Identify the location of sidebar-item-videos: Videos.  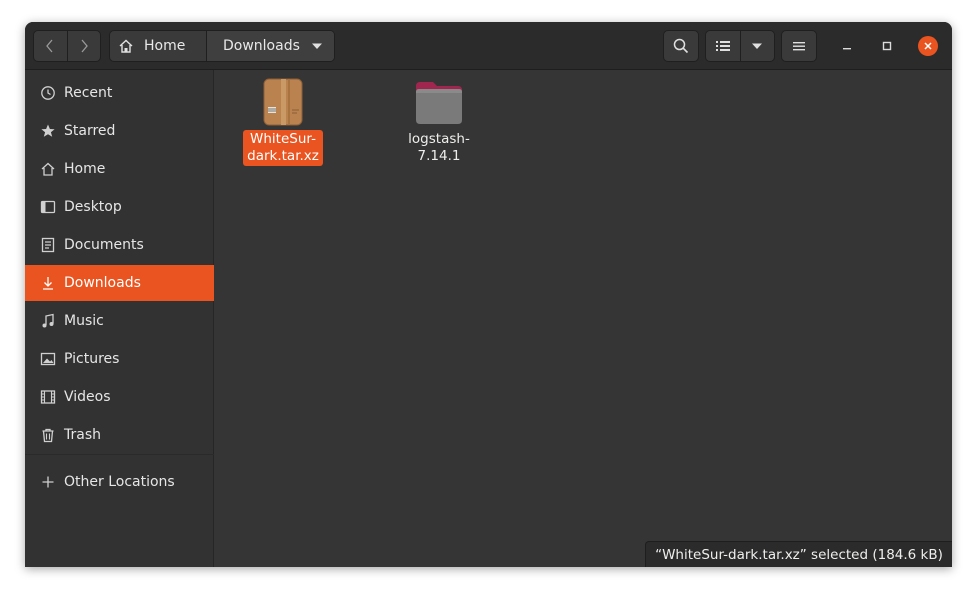
(119, 397).